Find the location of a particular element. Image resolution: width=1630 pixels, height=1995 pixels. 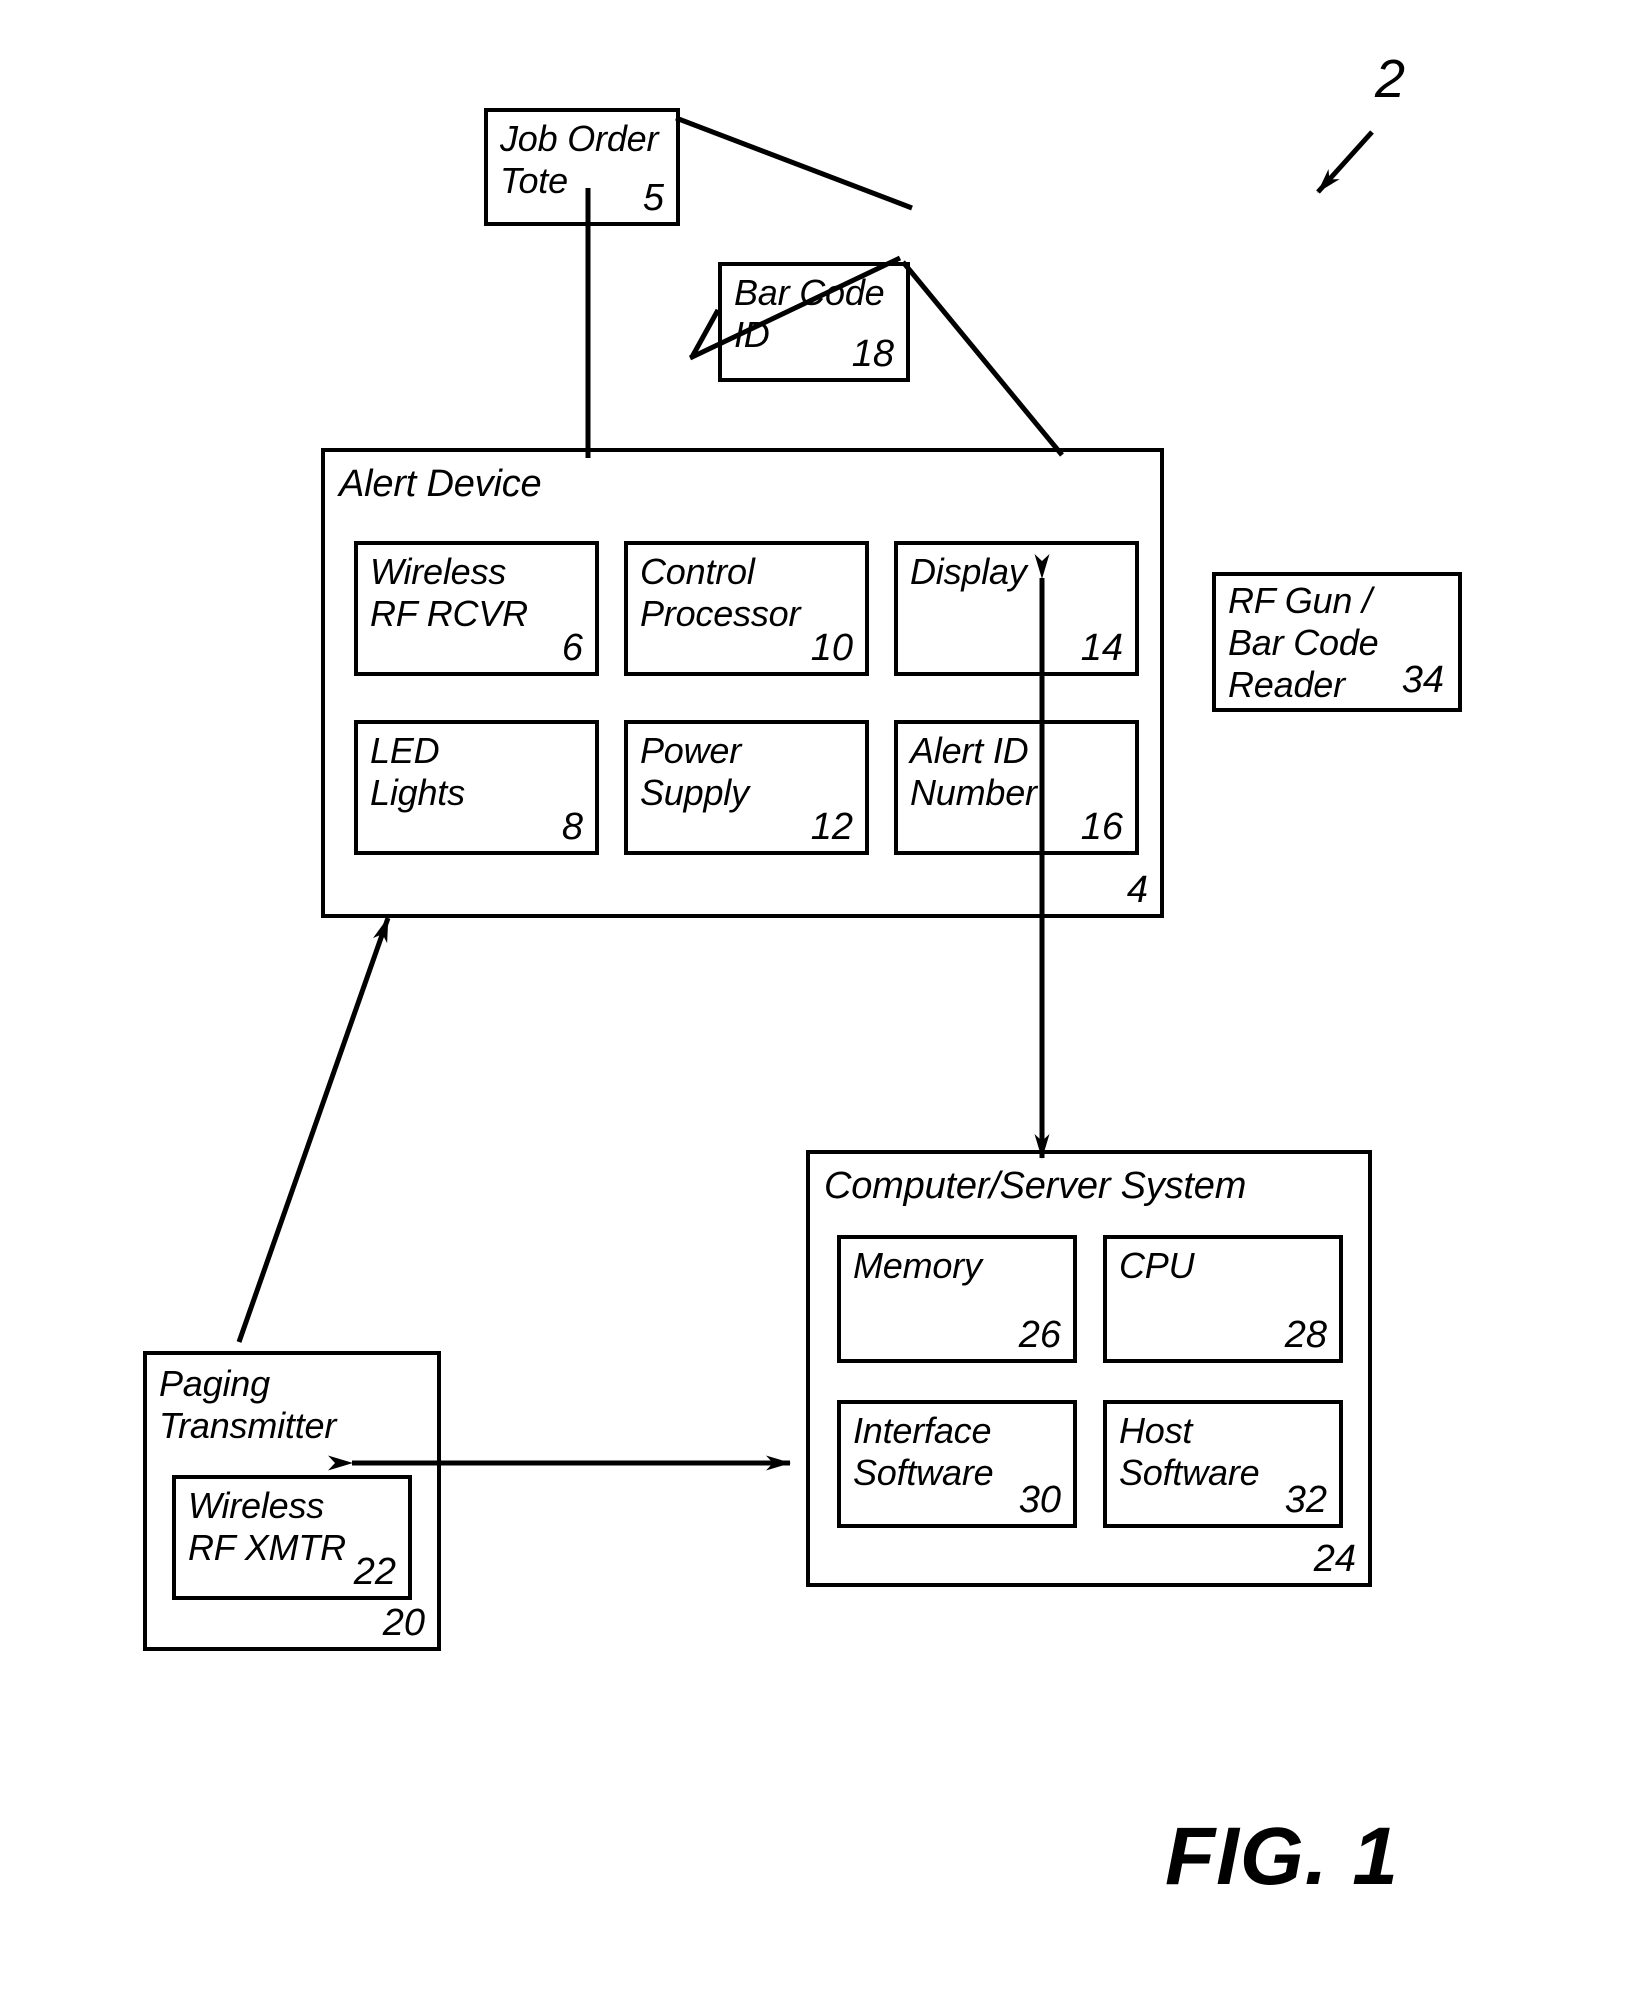

node-bar-code-id-ref: 18 is located at coordinates (872, 354).